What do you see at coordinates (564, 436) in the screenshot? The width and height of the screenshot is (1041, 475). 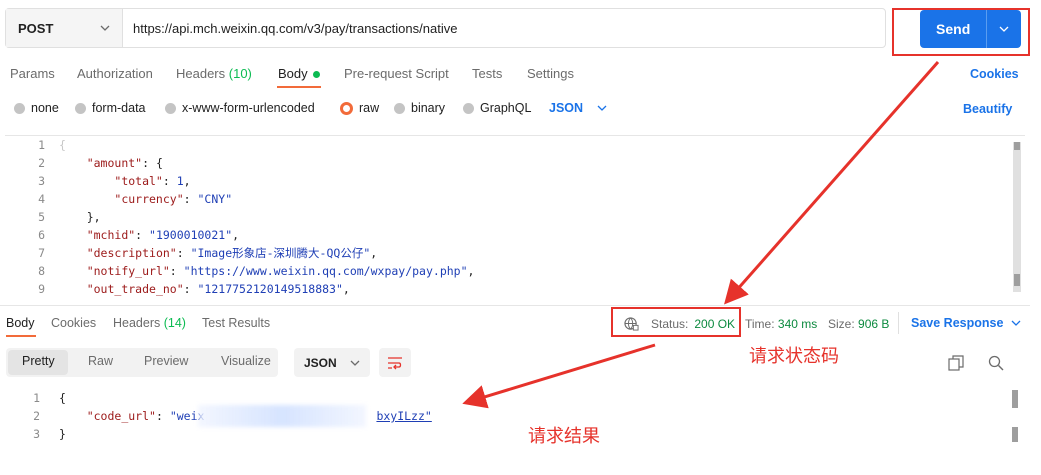 I see `result-annotation-label: 请求结果` at bounding box center [564, 436].